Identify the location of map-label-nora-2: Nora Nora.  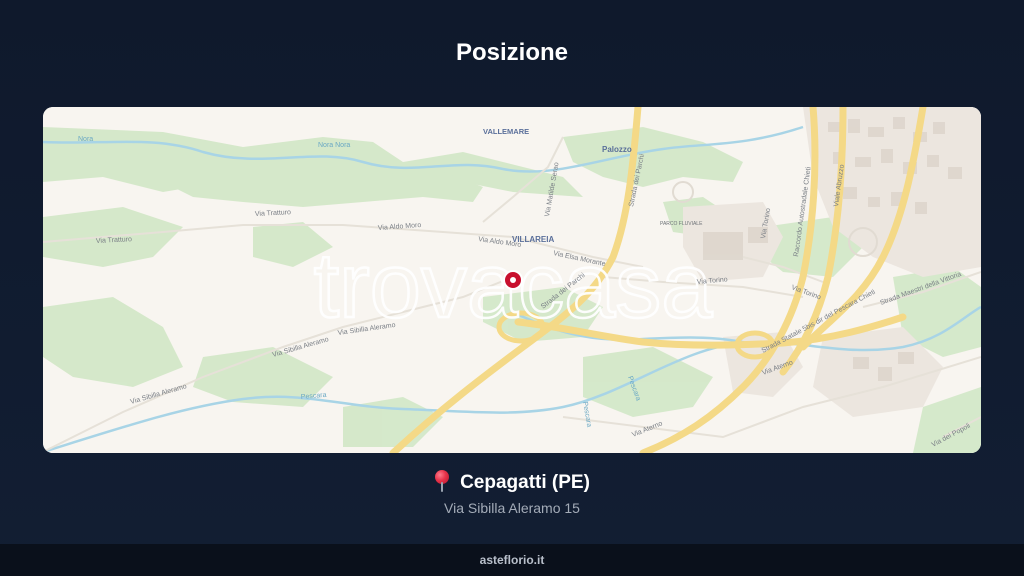
(334, 145).